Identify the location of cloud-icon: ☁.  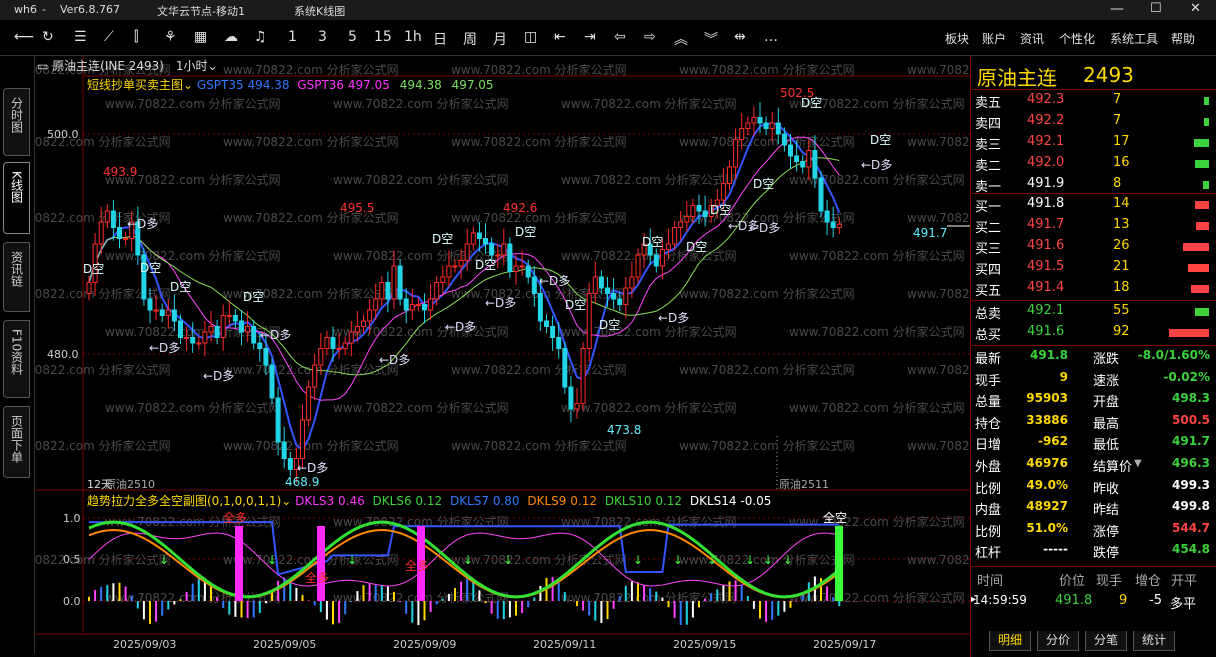
(231, 37).